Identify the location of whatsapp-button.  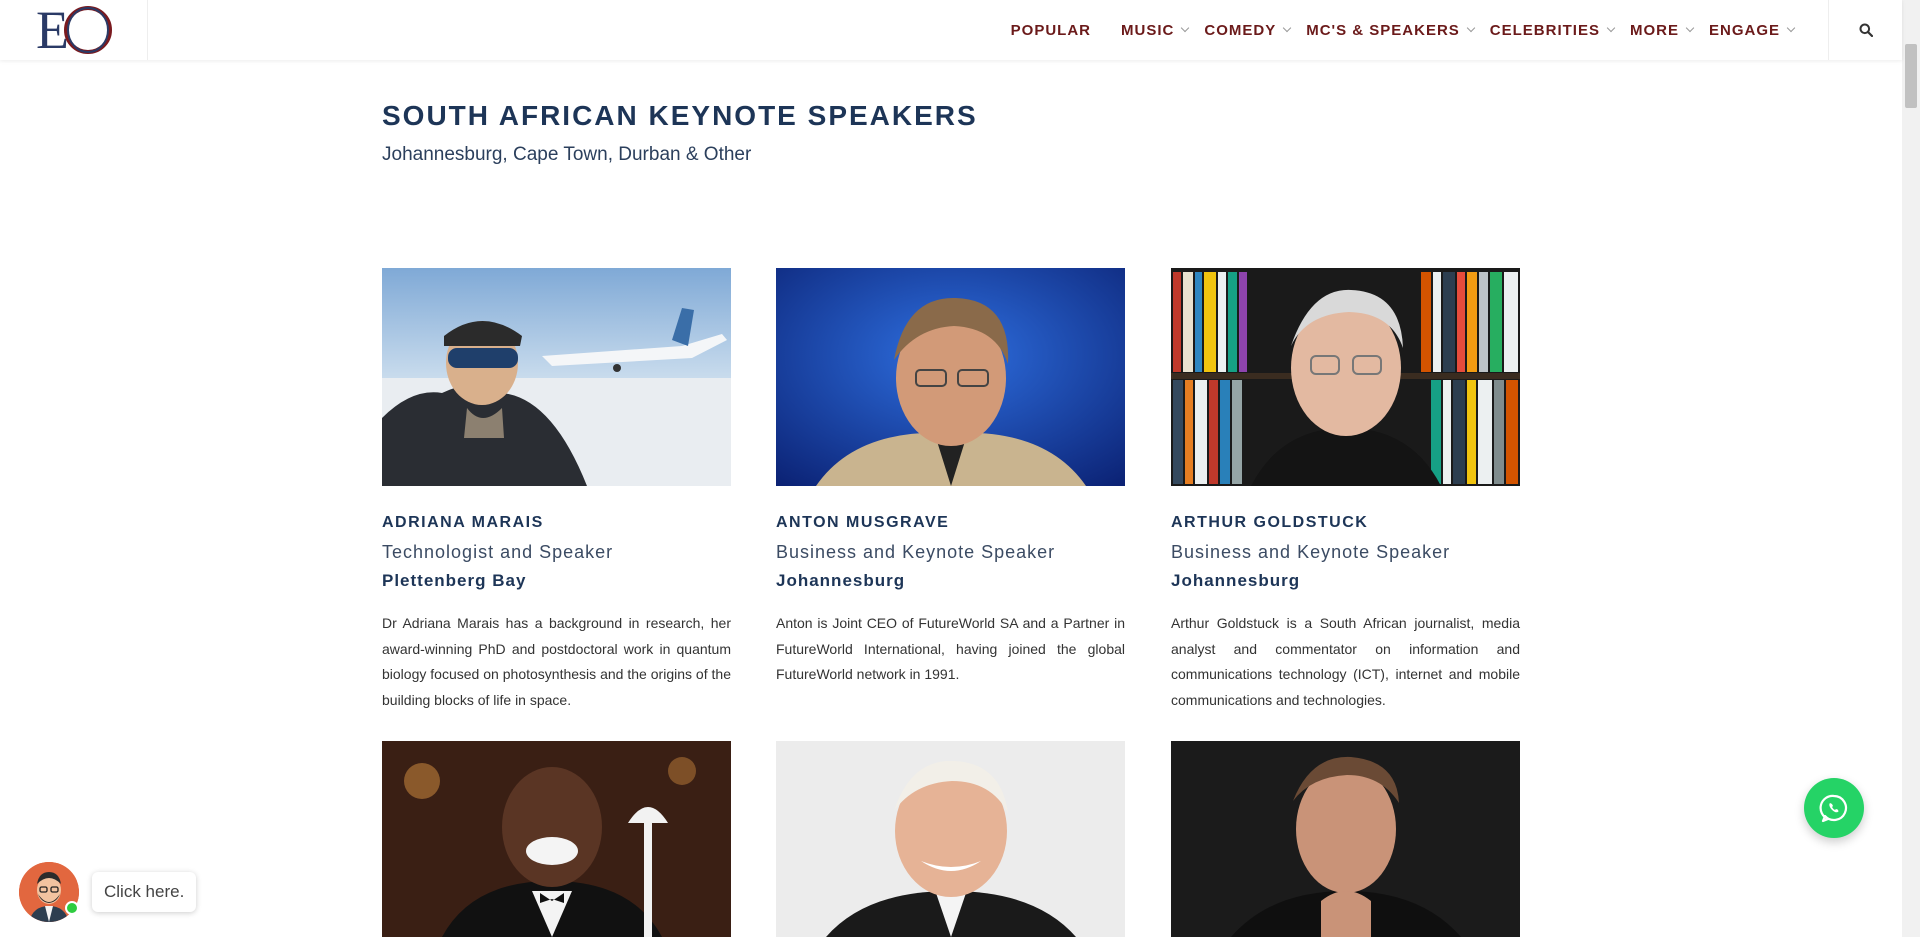
(1834, 808).